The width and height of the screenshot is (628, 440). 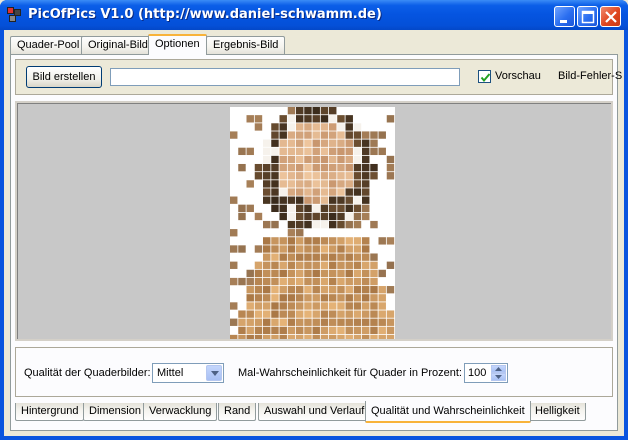 What do you see at coordinates (50, 412) in the screenshot?
I see `tab-hintergrund: Hintergrund` at bounding box center [50, 412].